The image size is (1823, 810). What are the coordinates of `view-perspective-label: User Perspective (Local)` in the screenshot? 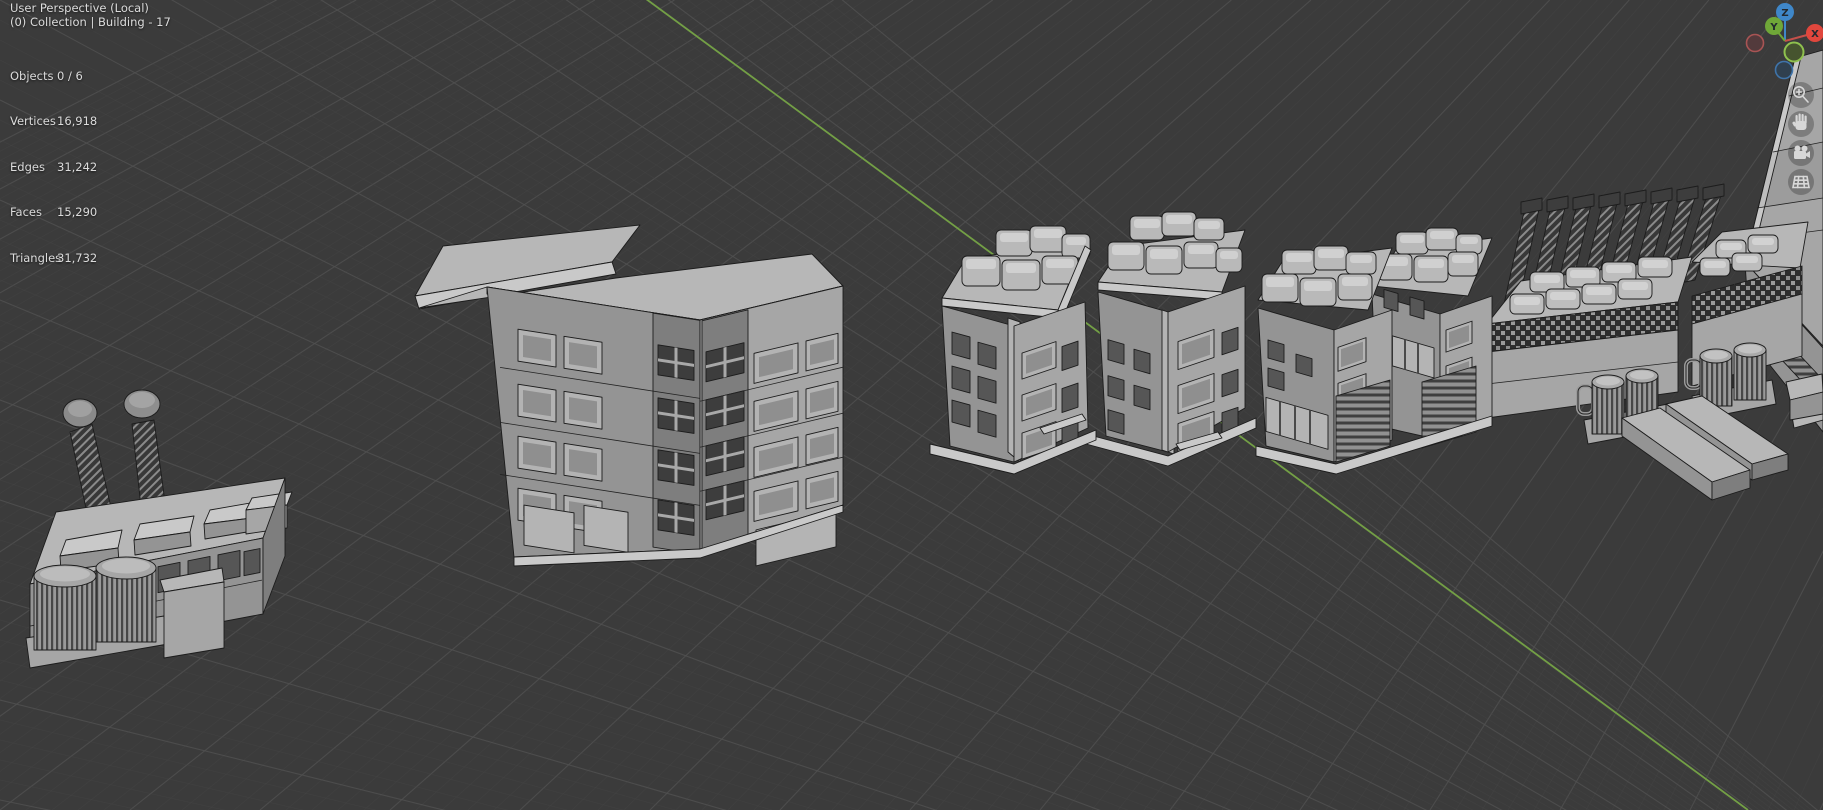 It's located at (79, 8).